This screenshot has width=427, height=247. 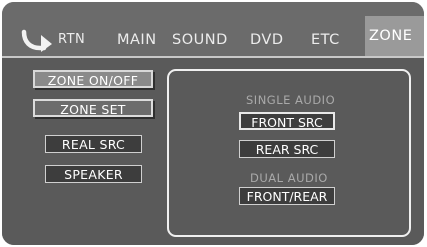 I want to click on tab-etc: ETC, so click(x=325, y=40).